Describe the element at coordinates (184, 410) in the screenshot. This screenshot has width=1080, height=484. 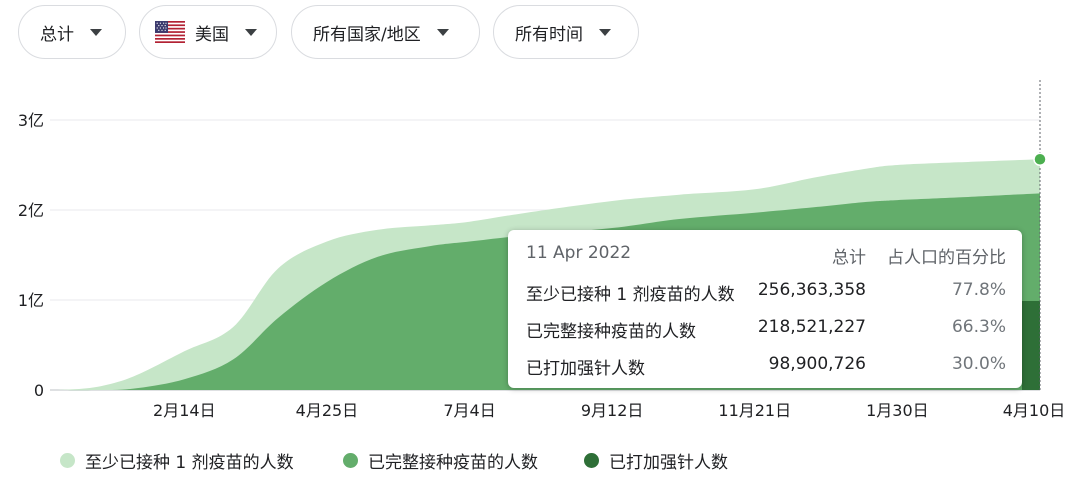
I see `x-tick-label: 2月14日` at that location.